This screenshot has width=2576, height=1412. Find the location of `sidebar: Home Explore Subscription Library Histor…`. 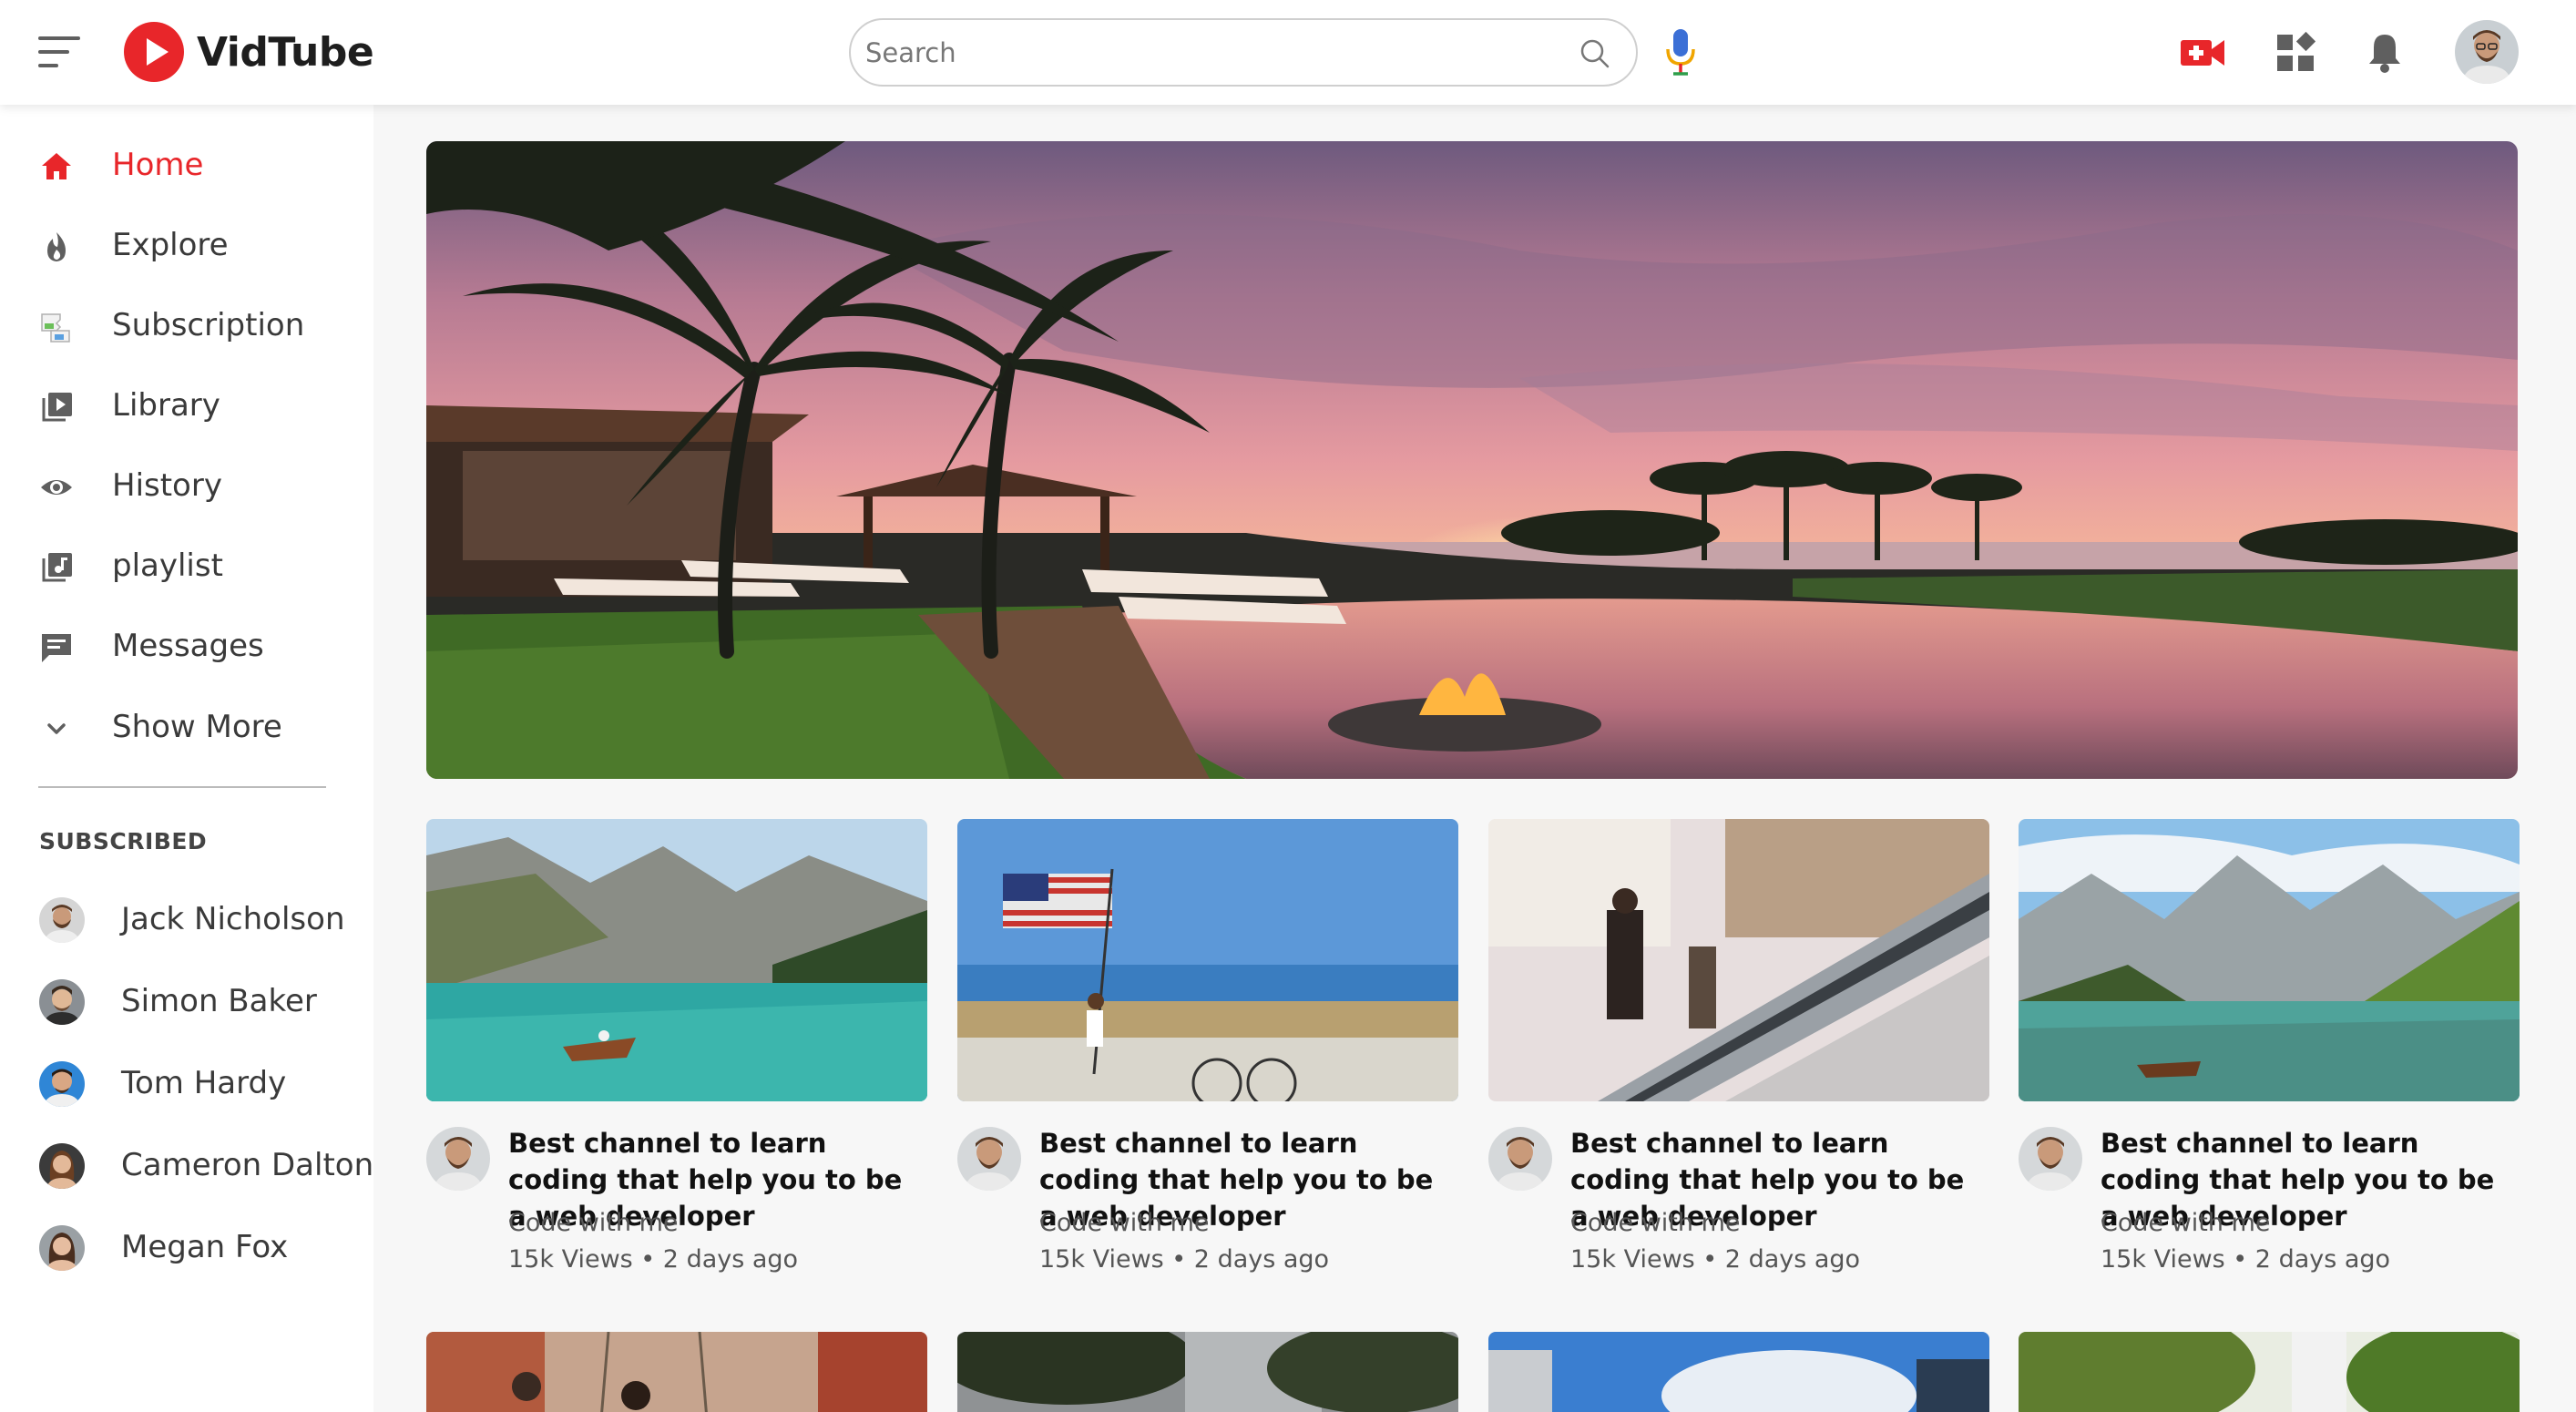

sidebar: Home Explore Subscription Library Histor… is located at coordinates (186, 758).